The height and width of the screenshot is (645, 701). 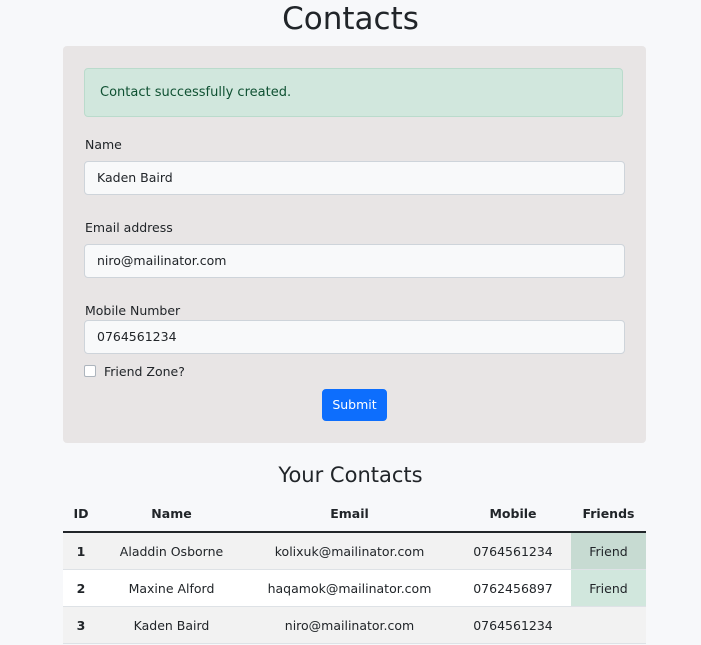 I want to click on cell-id: 2, so click(x=81, y=588).